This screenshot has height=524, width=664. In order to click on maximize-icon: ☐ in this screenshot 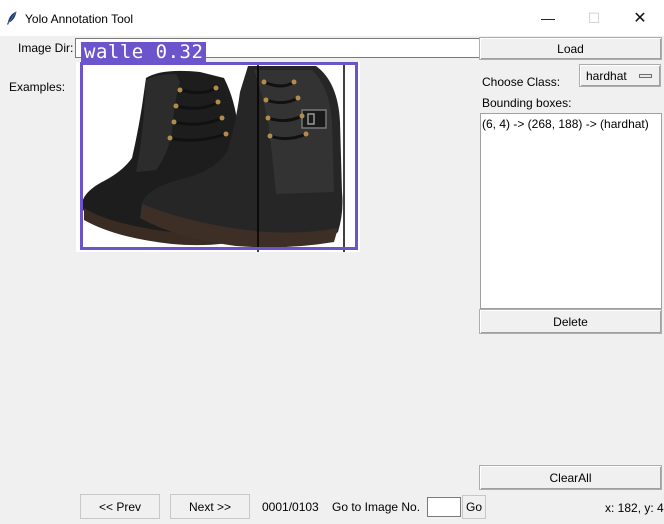, I will do `click(594, 17)`.